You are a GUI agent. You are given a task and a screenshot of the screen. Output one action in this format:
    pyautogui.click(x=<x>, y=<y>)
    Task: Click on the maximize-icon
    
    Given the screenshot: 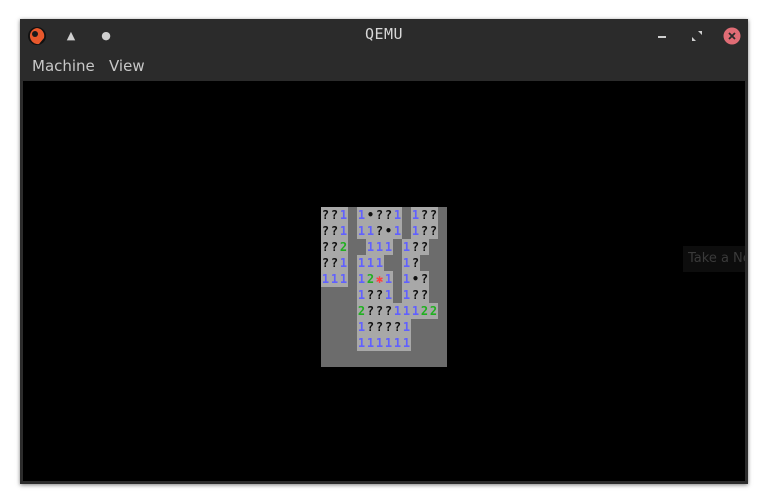 What is the action you would take?
    pyautogui.click(x=697, y=36)
    